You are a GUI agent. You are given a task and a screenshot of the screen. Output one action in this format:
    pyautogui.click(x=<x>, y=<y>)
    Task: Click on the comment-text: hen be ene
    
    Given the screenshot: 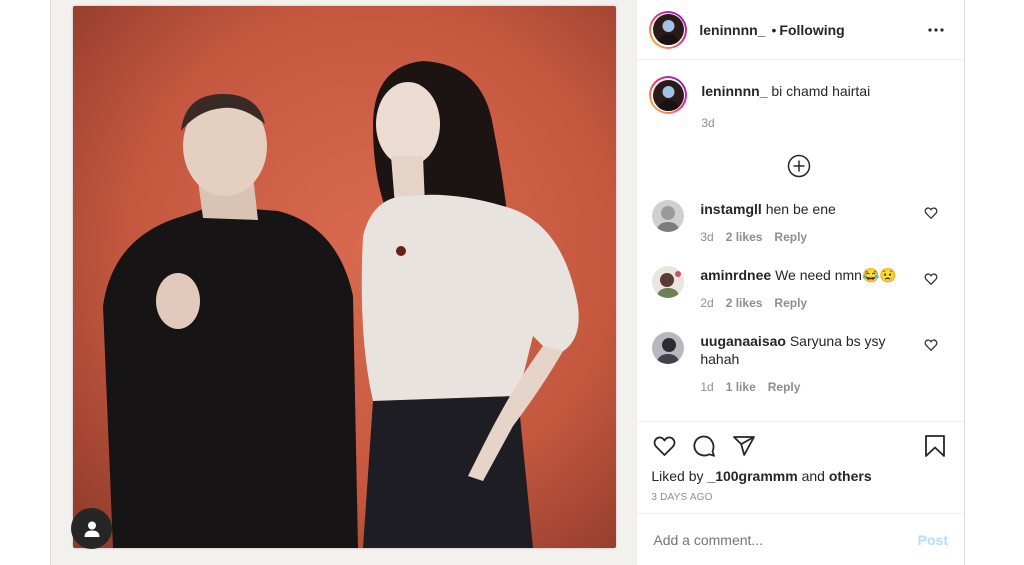 What is the action you would take?
    pyautogui.click(x=800, y=209)
    